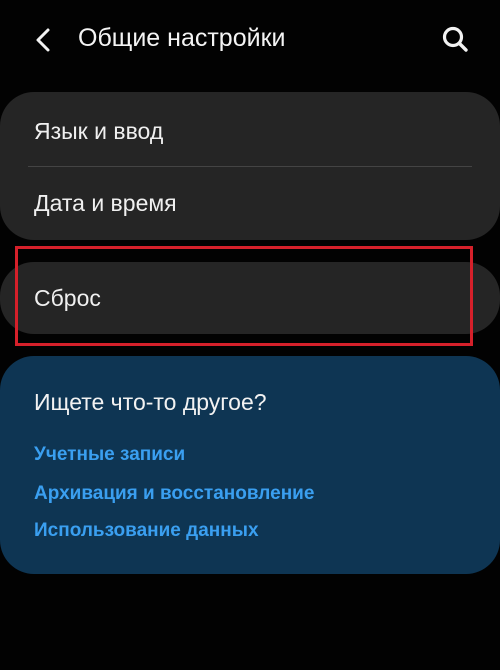  I want to click on search-button, so click(456, 40).